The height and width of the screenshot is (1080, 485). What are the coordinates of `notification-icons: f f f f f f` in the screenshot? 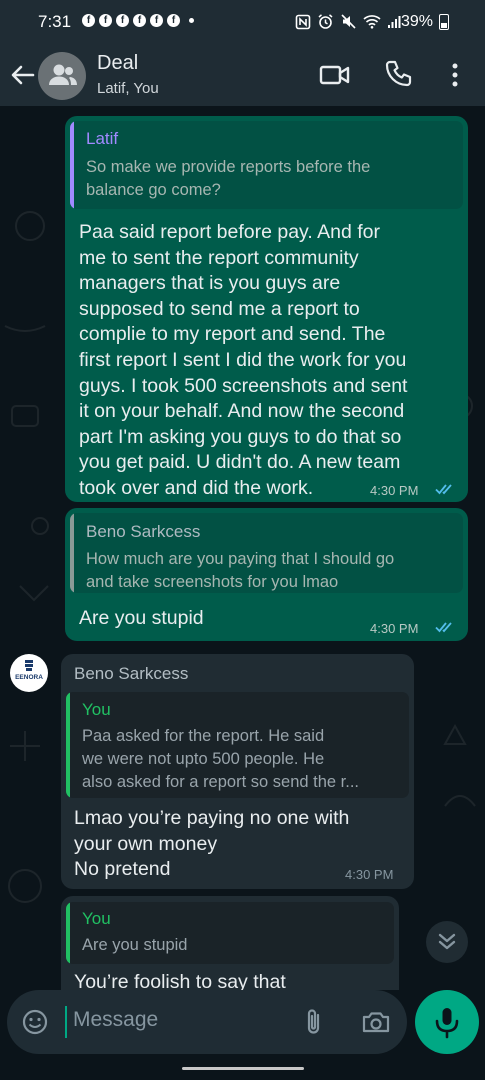 It's located at (138, 20).